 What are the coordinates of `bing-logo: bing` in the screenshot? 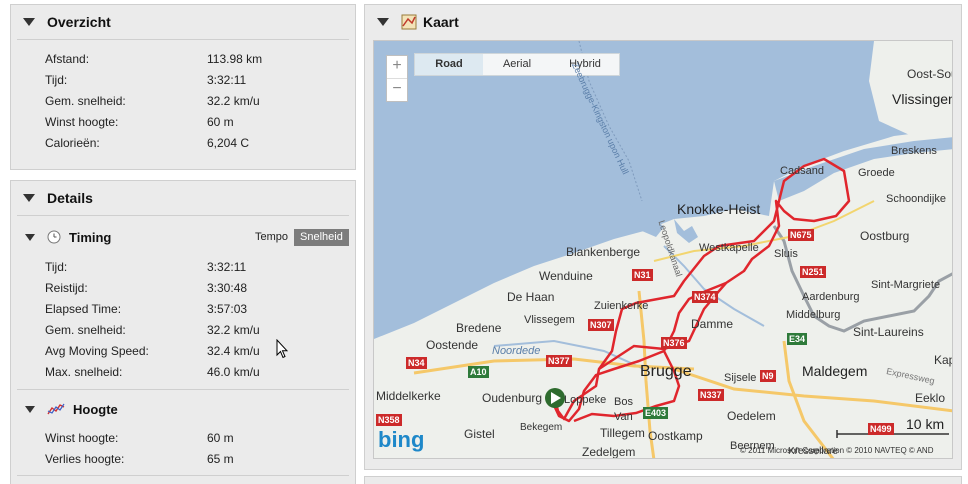 It's located at (401, 439).